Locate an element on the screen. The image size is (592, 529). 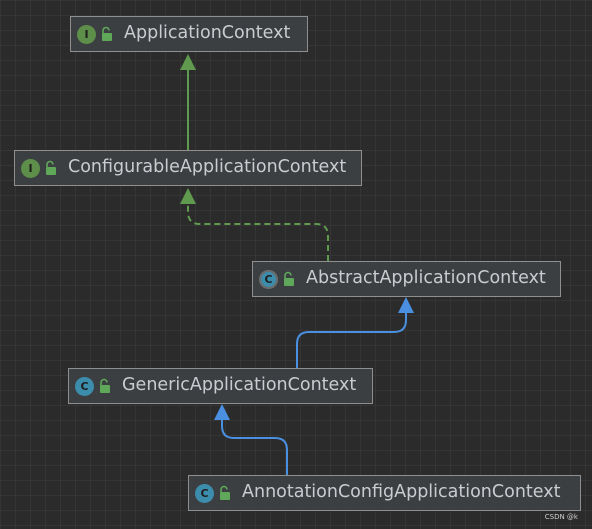
watermark: CSDN @k is located at coordinates (561, 517).